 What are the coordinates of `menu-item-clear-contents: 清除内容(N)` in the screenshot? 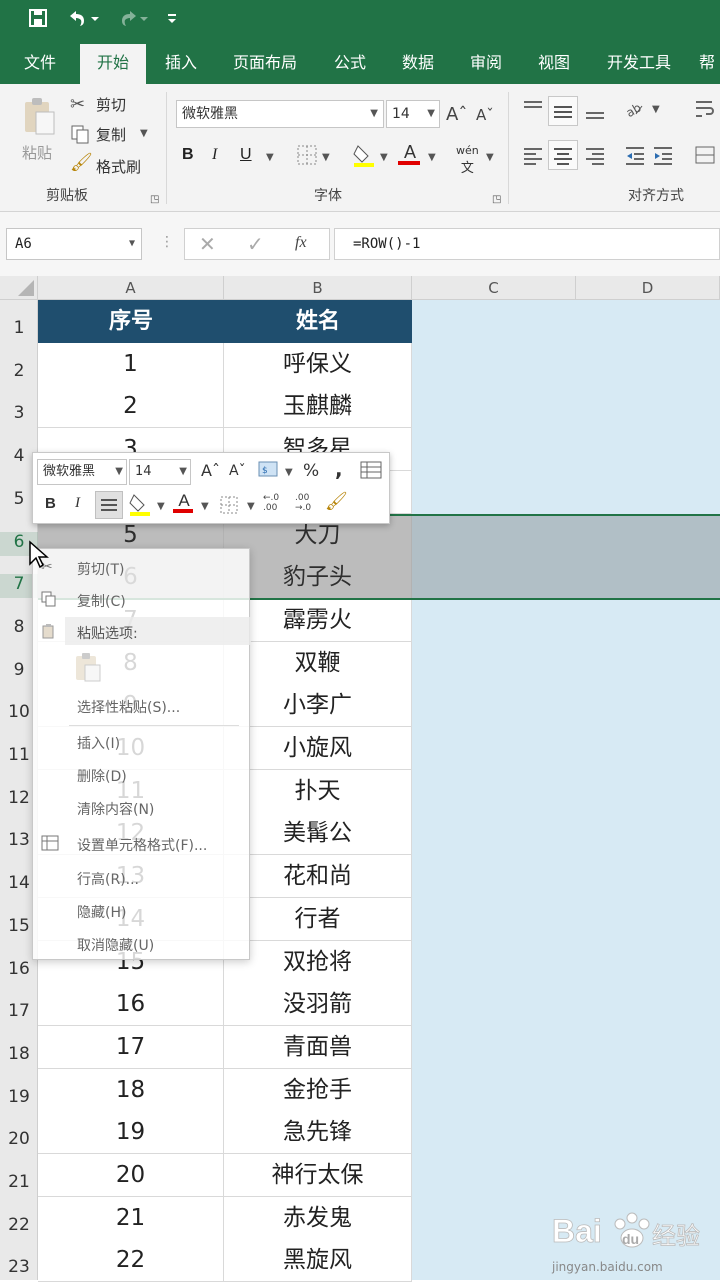 It's located at (115, 809).